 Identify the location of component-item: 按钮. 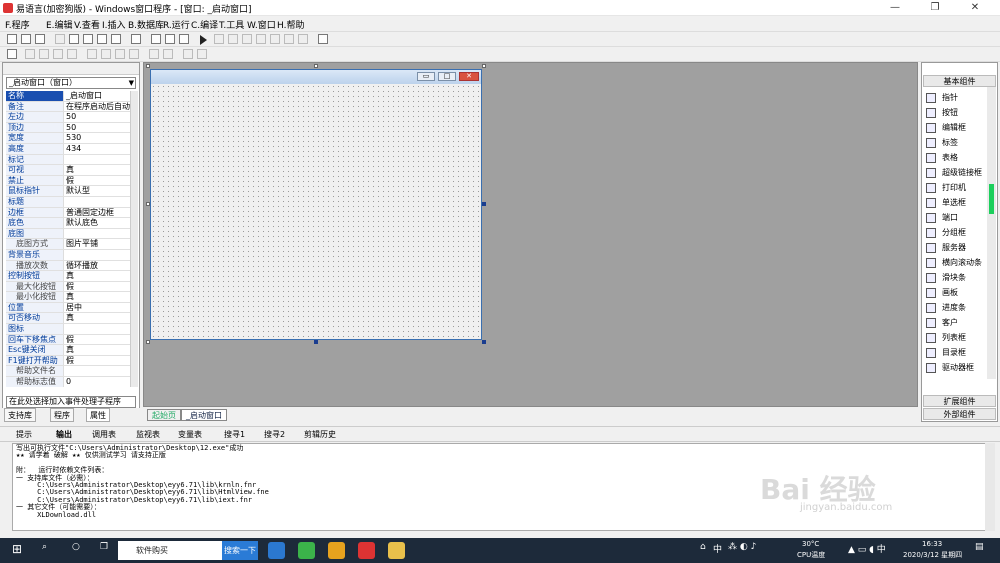
(958, 113).